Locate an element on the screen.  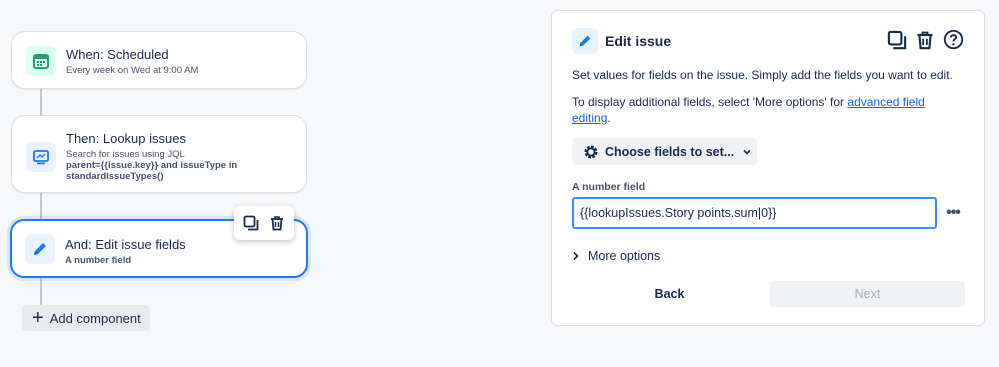
field-more-actions-icon: ••• is located at coordinates (953, 213).